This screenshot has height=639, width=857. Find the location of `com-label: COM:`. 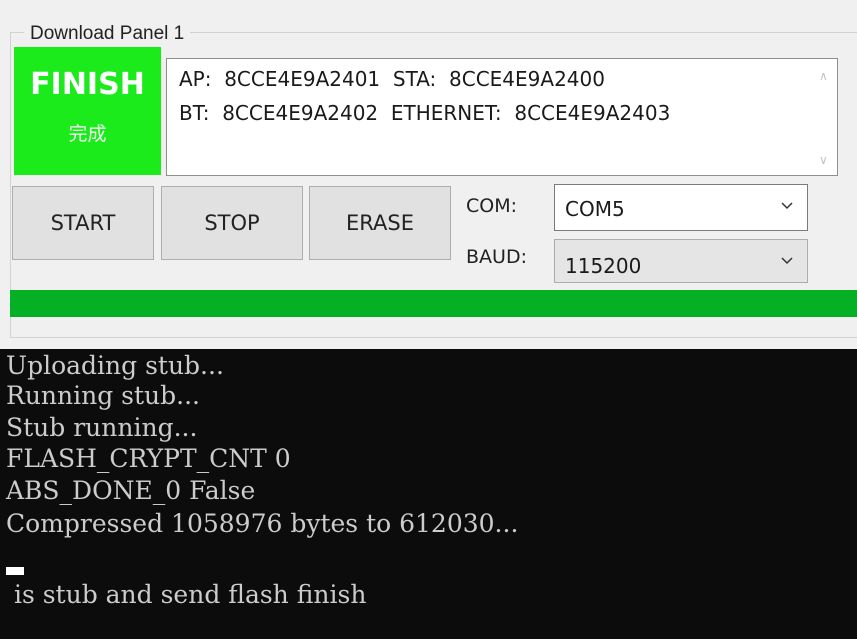

com-label: COM: is located at coordinates (492, 206).